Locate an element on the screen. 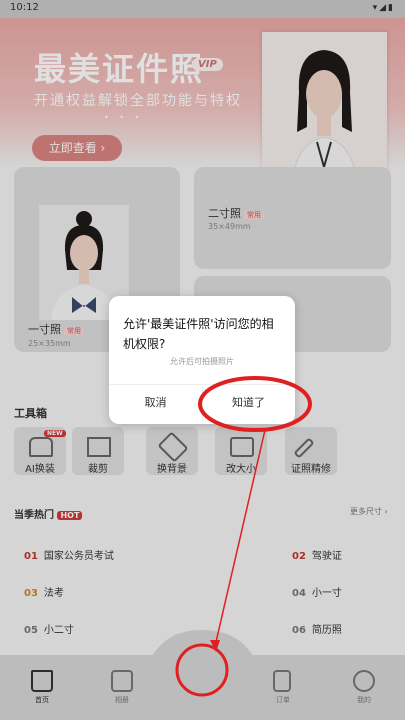 This screenshot has height=720, width=405. annotation-arrow-line is located at coordinates (240, 536).